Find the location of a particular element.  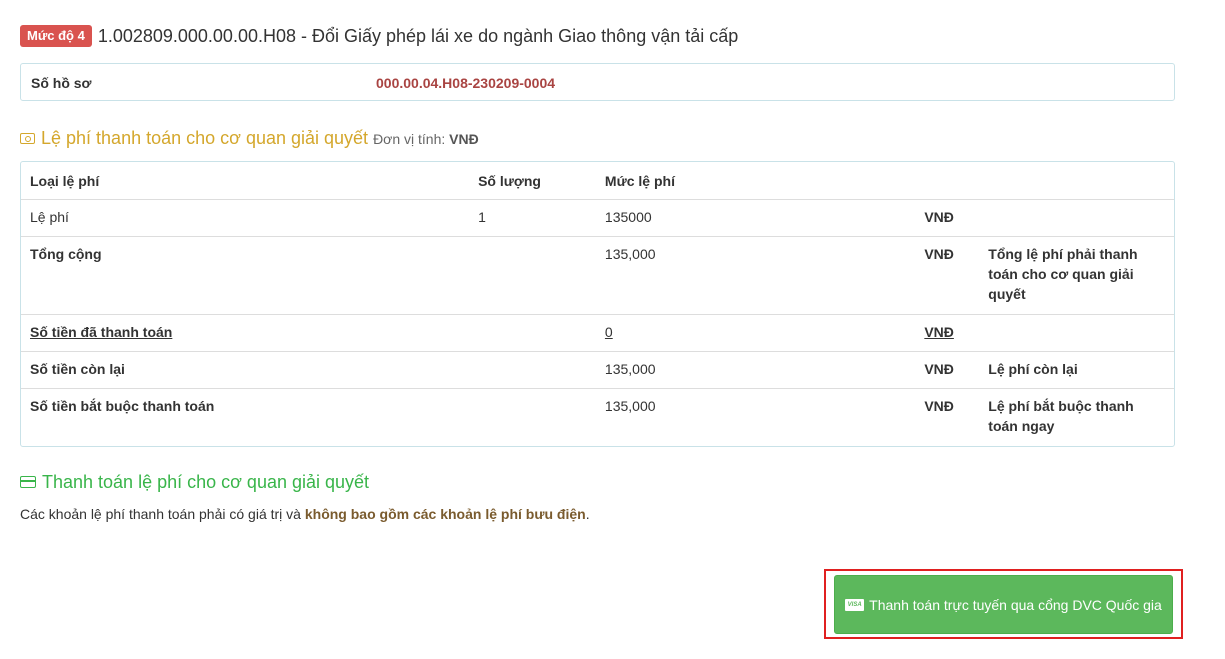

fee-qty: 1 is located at coordinates (532, 217).